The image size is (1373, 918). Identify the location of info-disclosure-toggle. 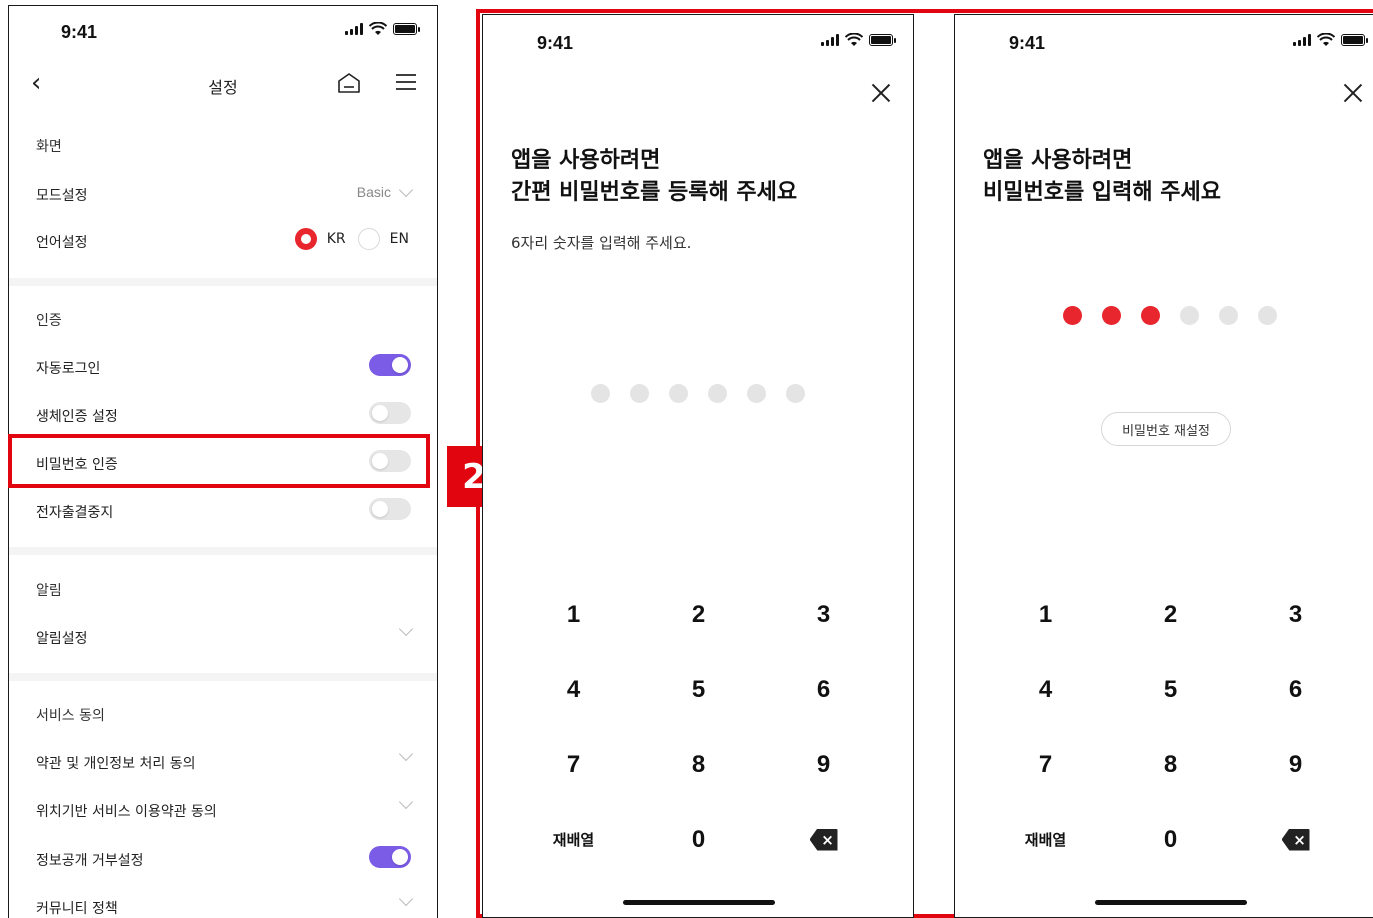
(390, 857).